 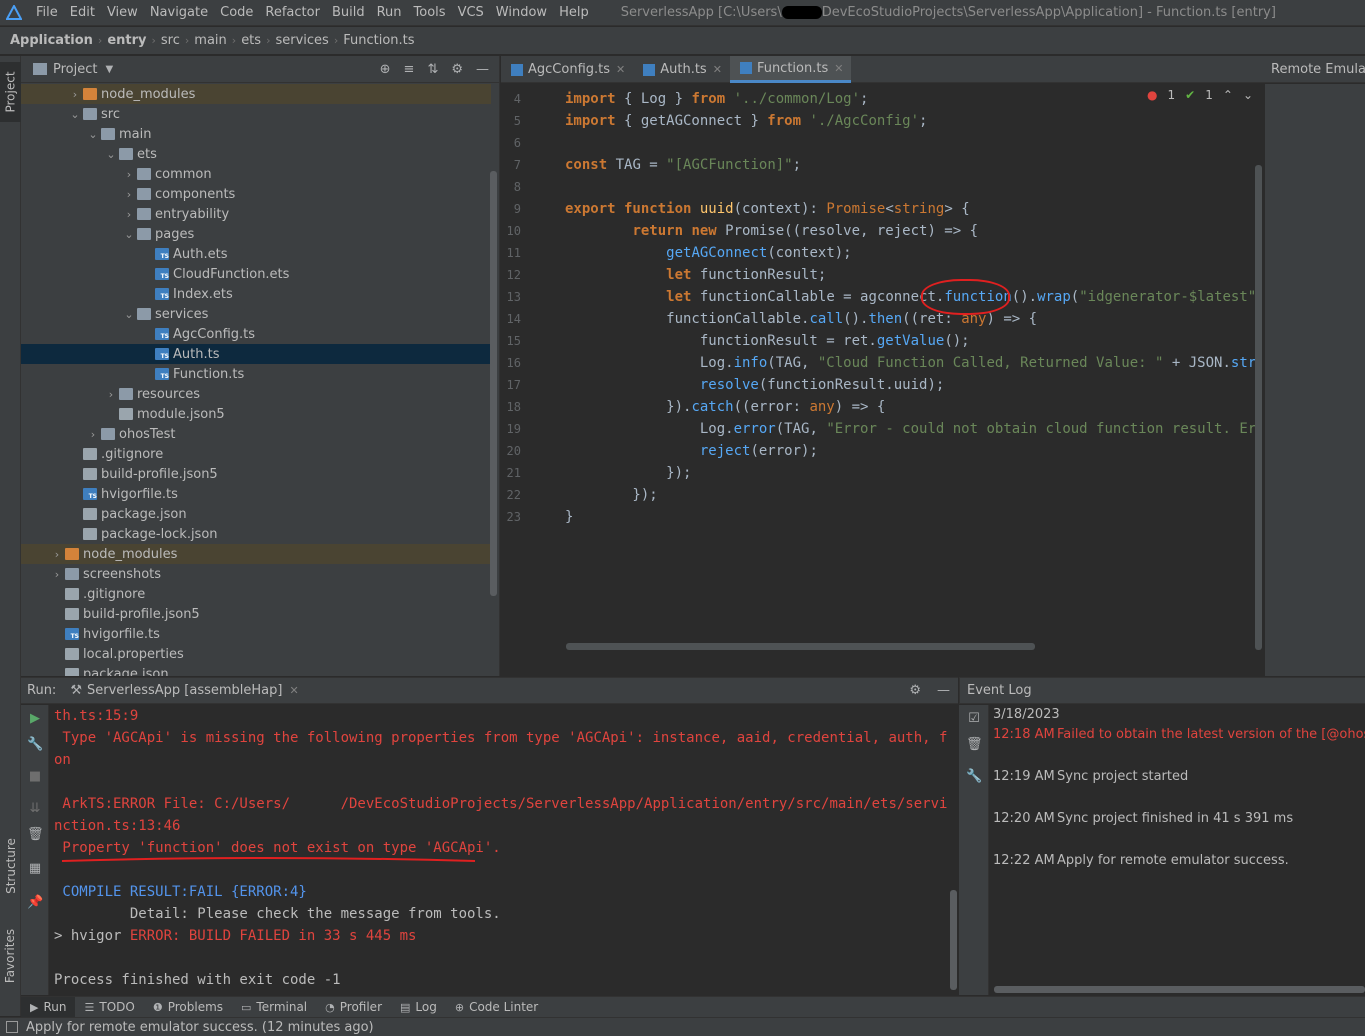 I want to click on menu-item-vcs: VCS, so click(x=471, y=13).